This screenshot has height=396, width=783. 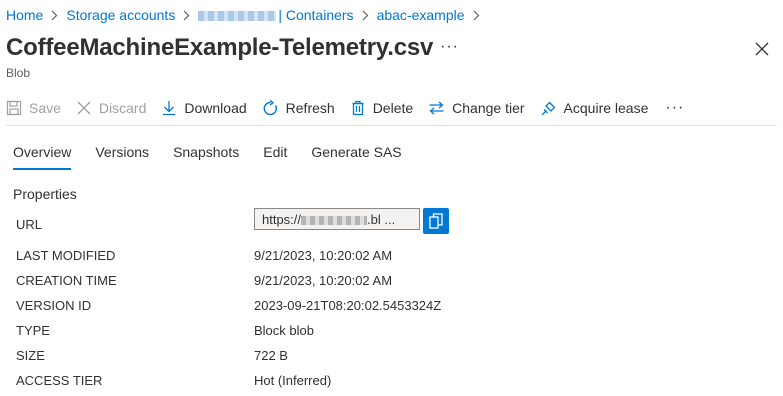 What do you see at coordinates (66, 255) in the screenshot?
I see `last-modified-label: LAST MODIFIED` at bounding box center [66, 255].